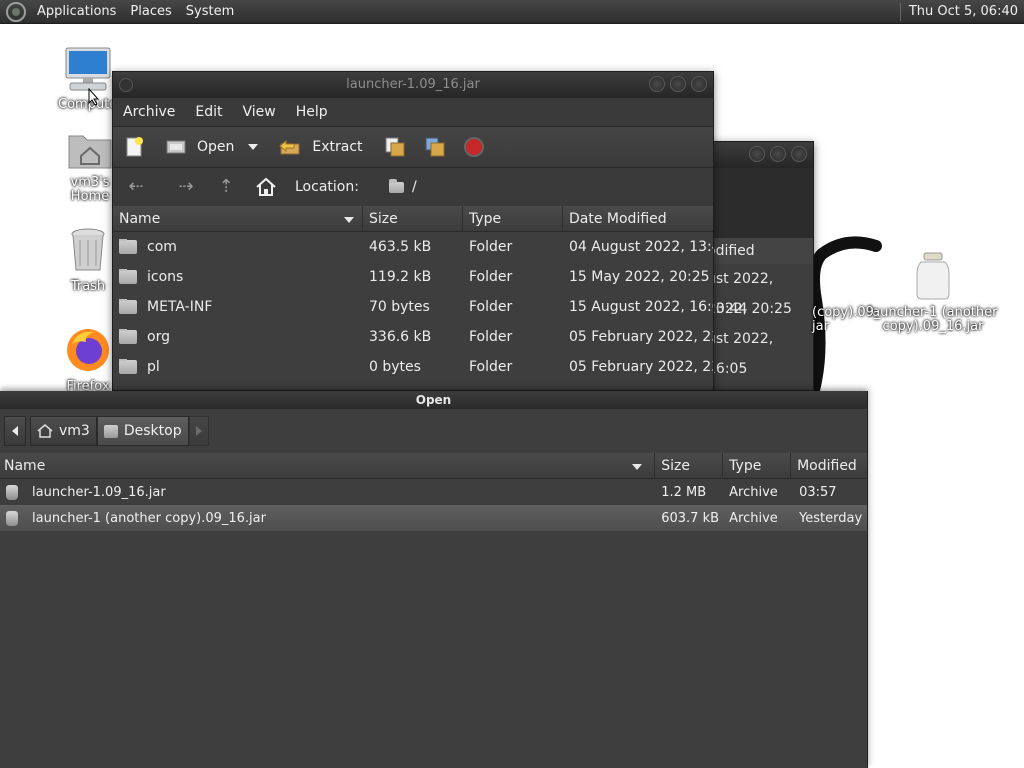 Image resolution: width=1024 pixels, height=768 pixels. I want to click on path-button-desktop: Desktop, so click(142, 431).